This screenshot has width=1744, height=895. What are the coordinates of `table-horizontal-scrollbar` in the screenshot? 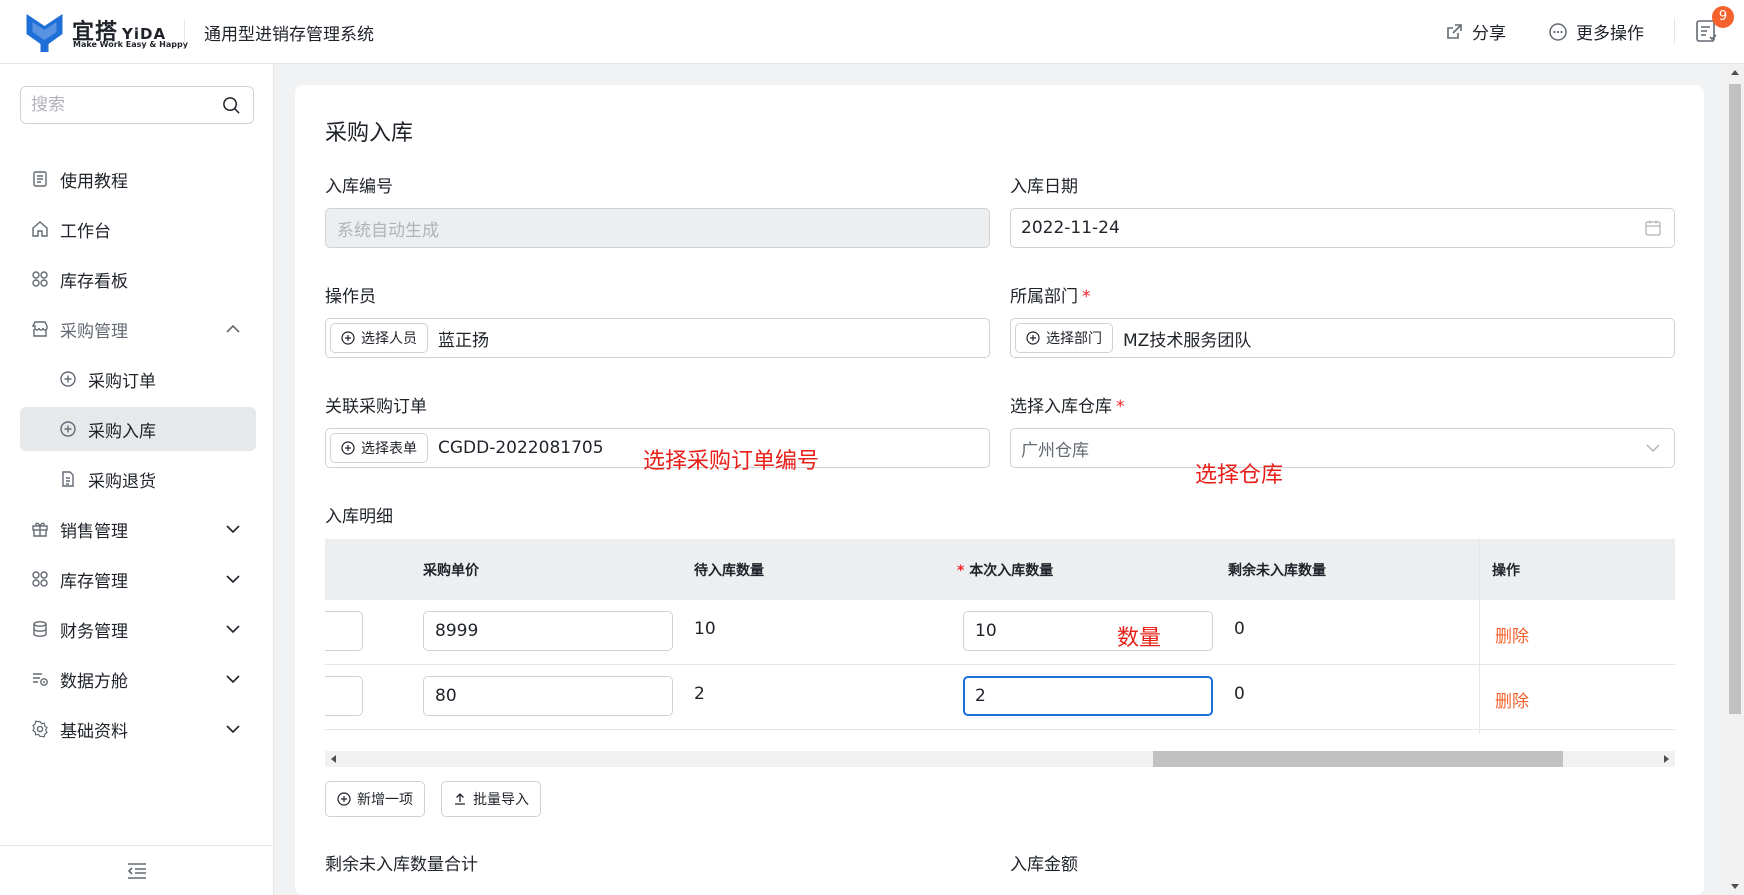 It's located at (1000, 759).